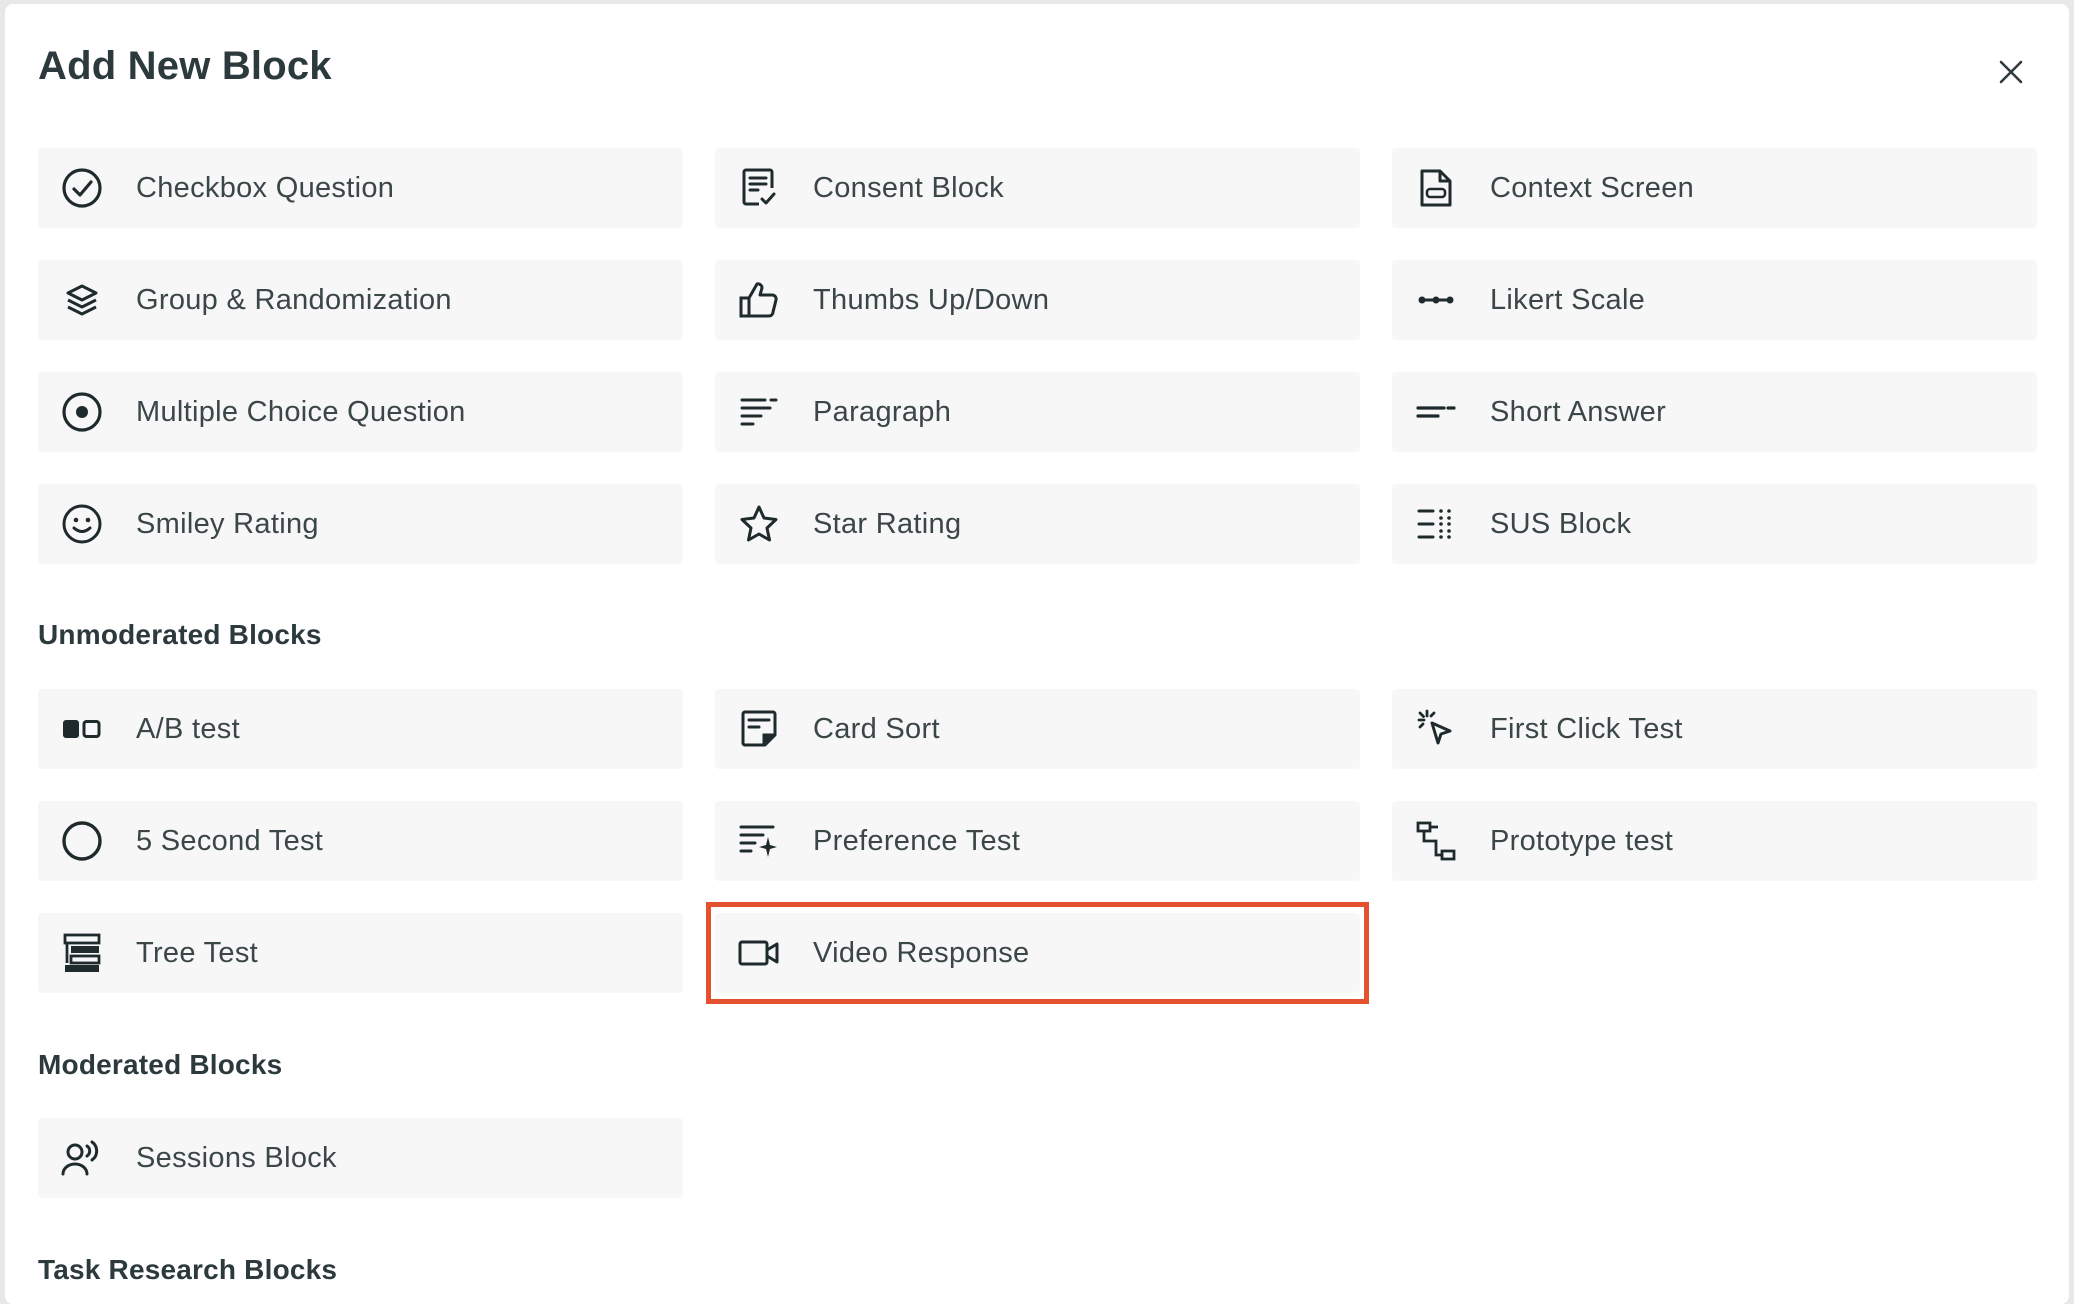 The height and width of the screenshot is (1304, 2074). What do you see at coordinates (1037, 412) in the screenshot?
I see `block-paragraph: Paragraph` at bounding box center [1037, 412].